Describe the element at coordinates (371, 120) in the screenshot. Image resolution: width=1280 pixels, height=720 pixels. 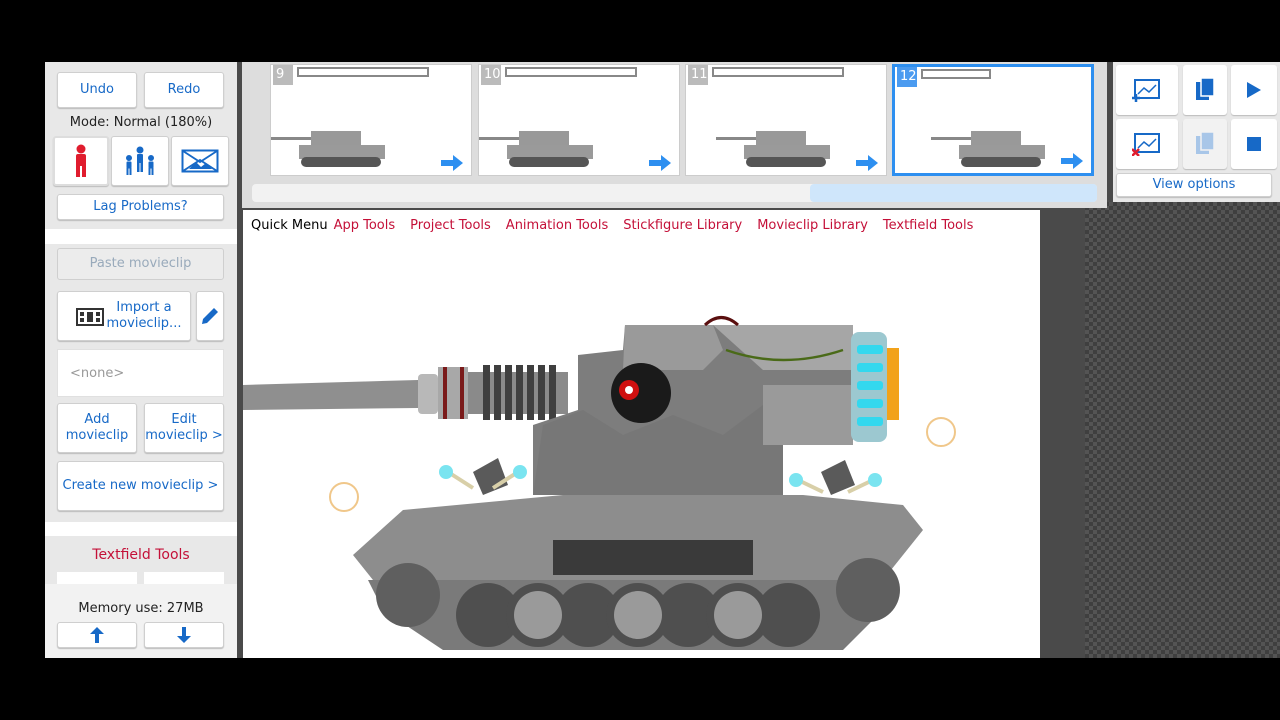
I see `frame-thumbnail: 9` at that location.